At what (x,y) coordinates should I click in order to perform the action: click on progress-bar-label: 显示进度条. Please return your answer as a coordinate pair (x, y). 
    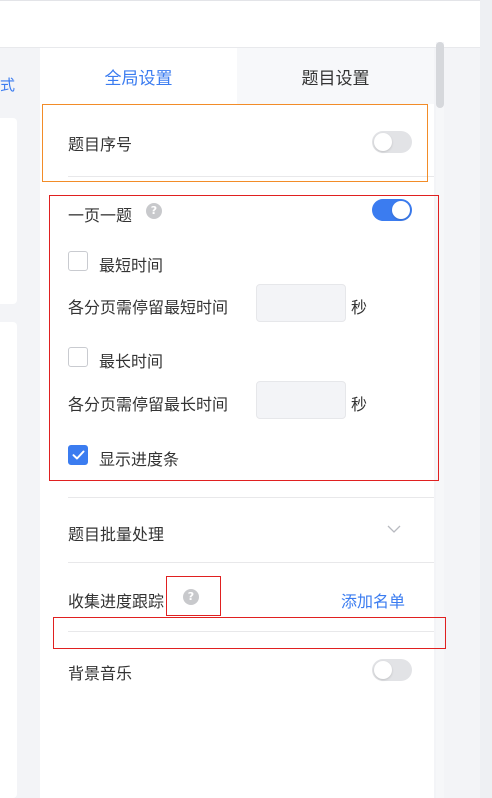
    Looking at the image, I should click on (139, 459).